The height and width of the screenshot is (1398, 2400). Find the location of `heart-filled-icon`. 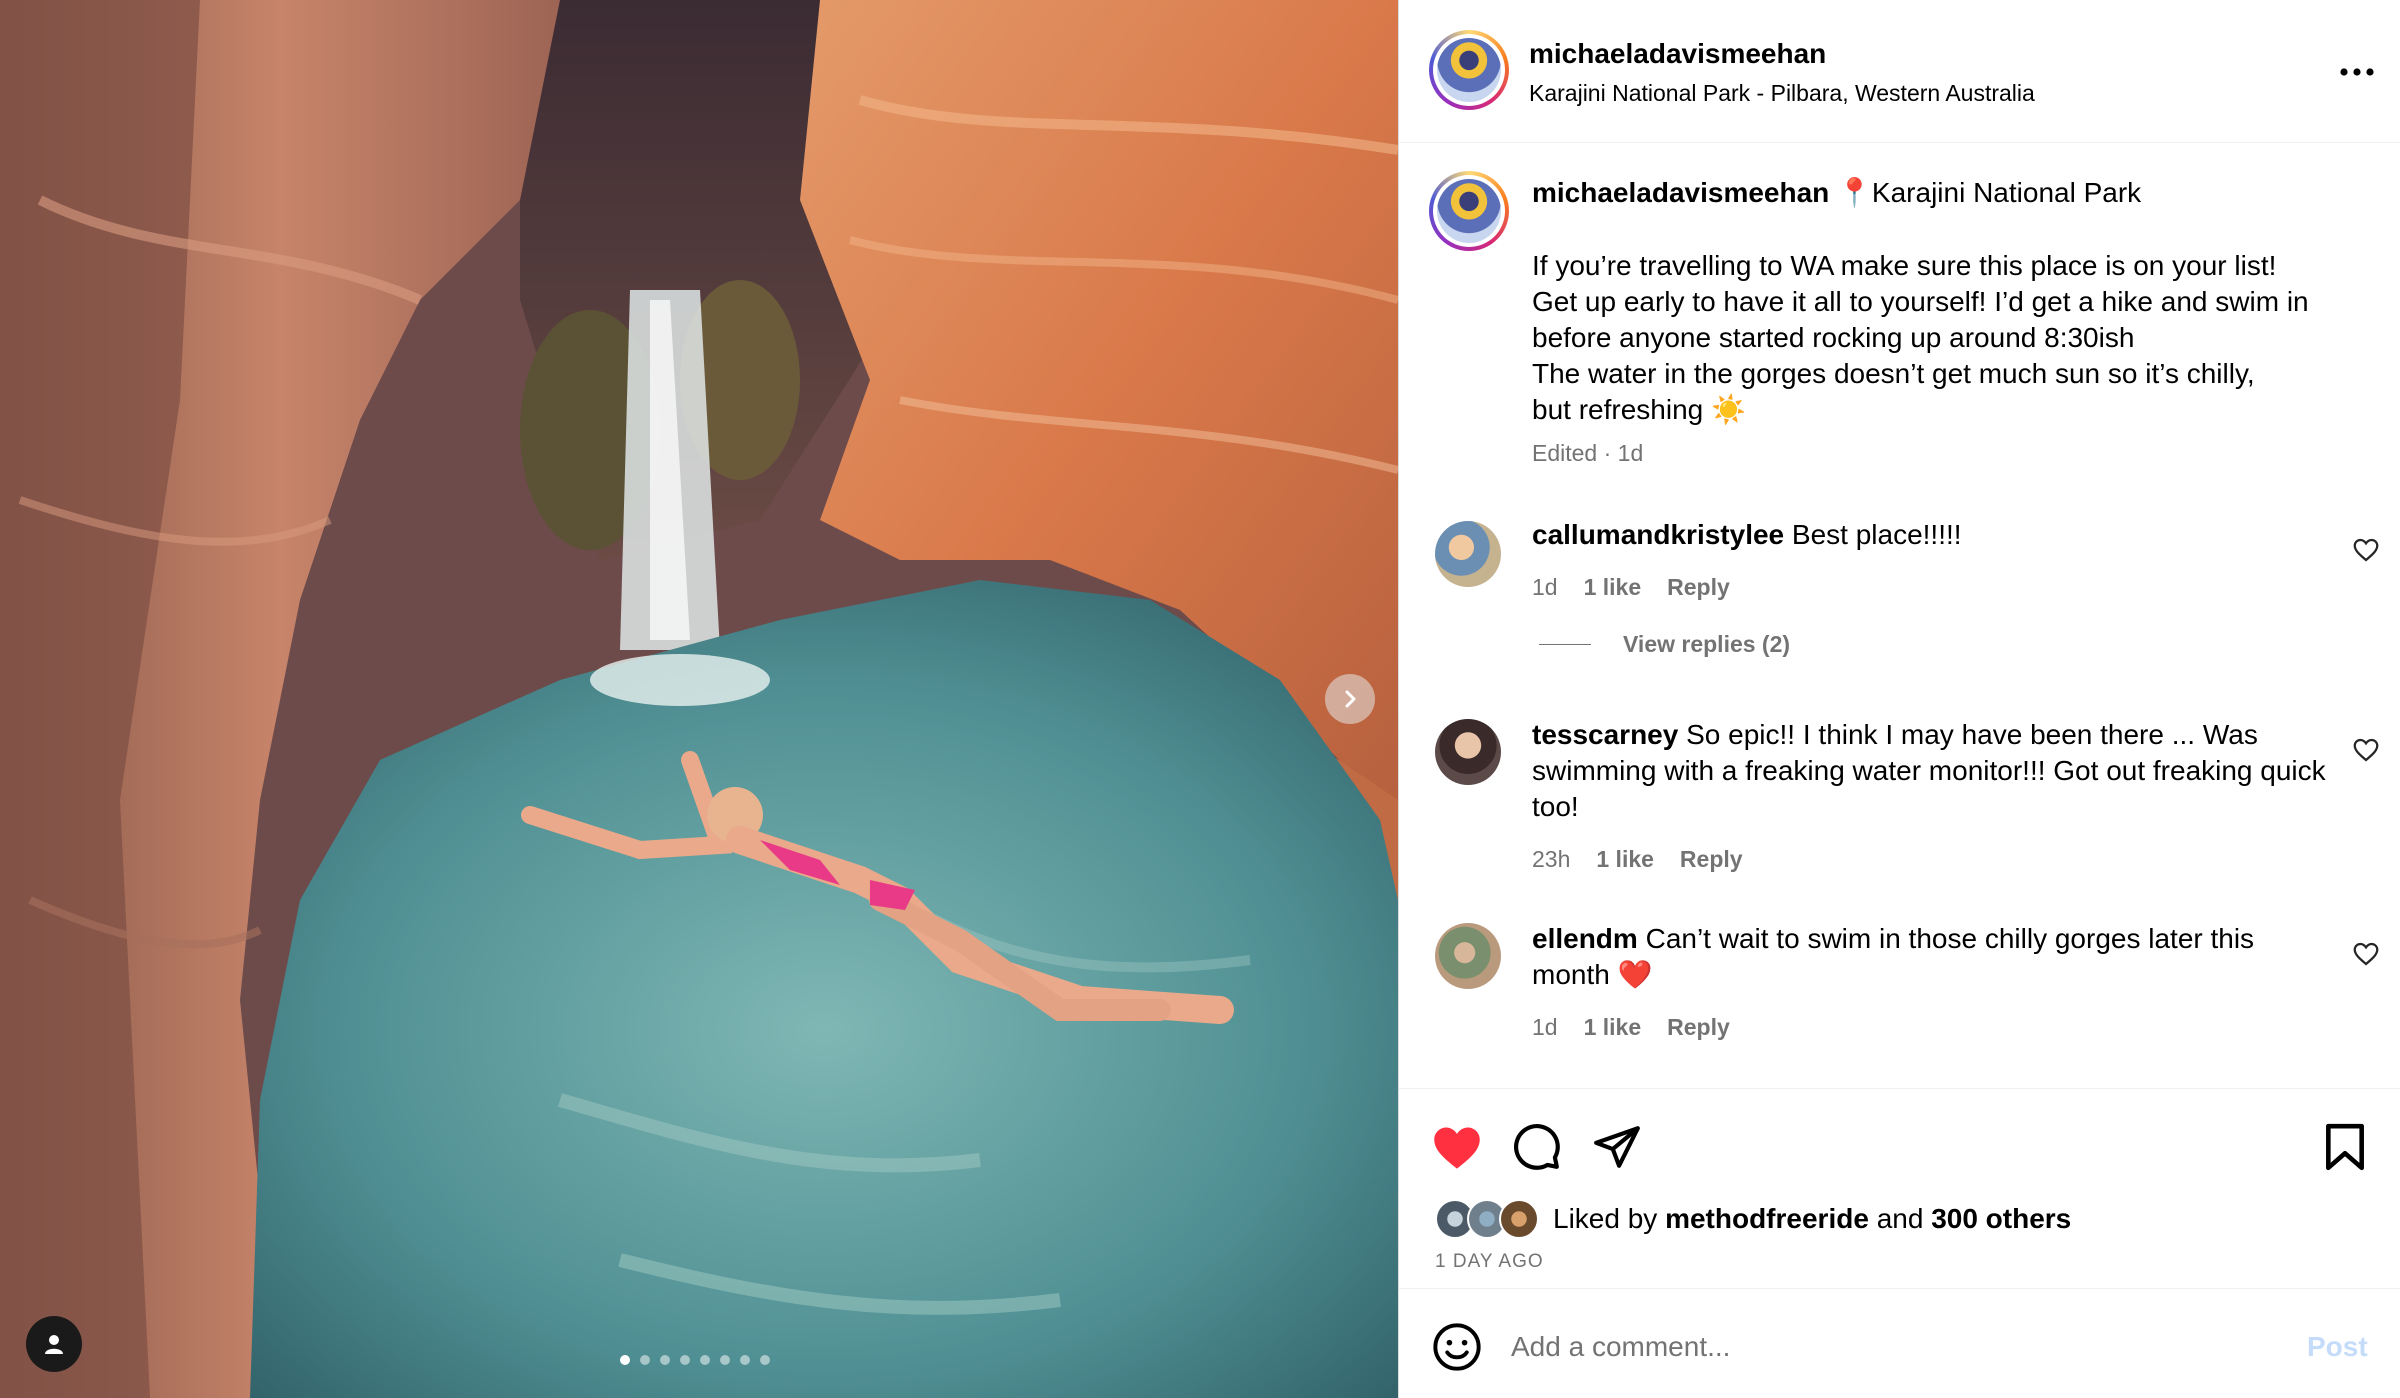

heart-filled-icon is located at coordinates (1457, 1148).